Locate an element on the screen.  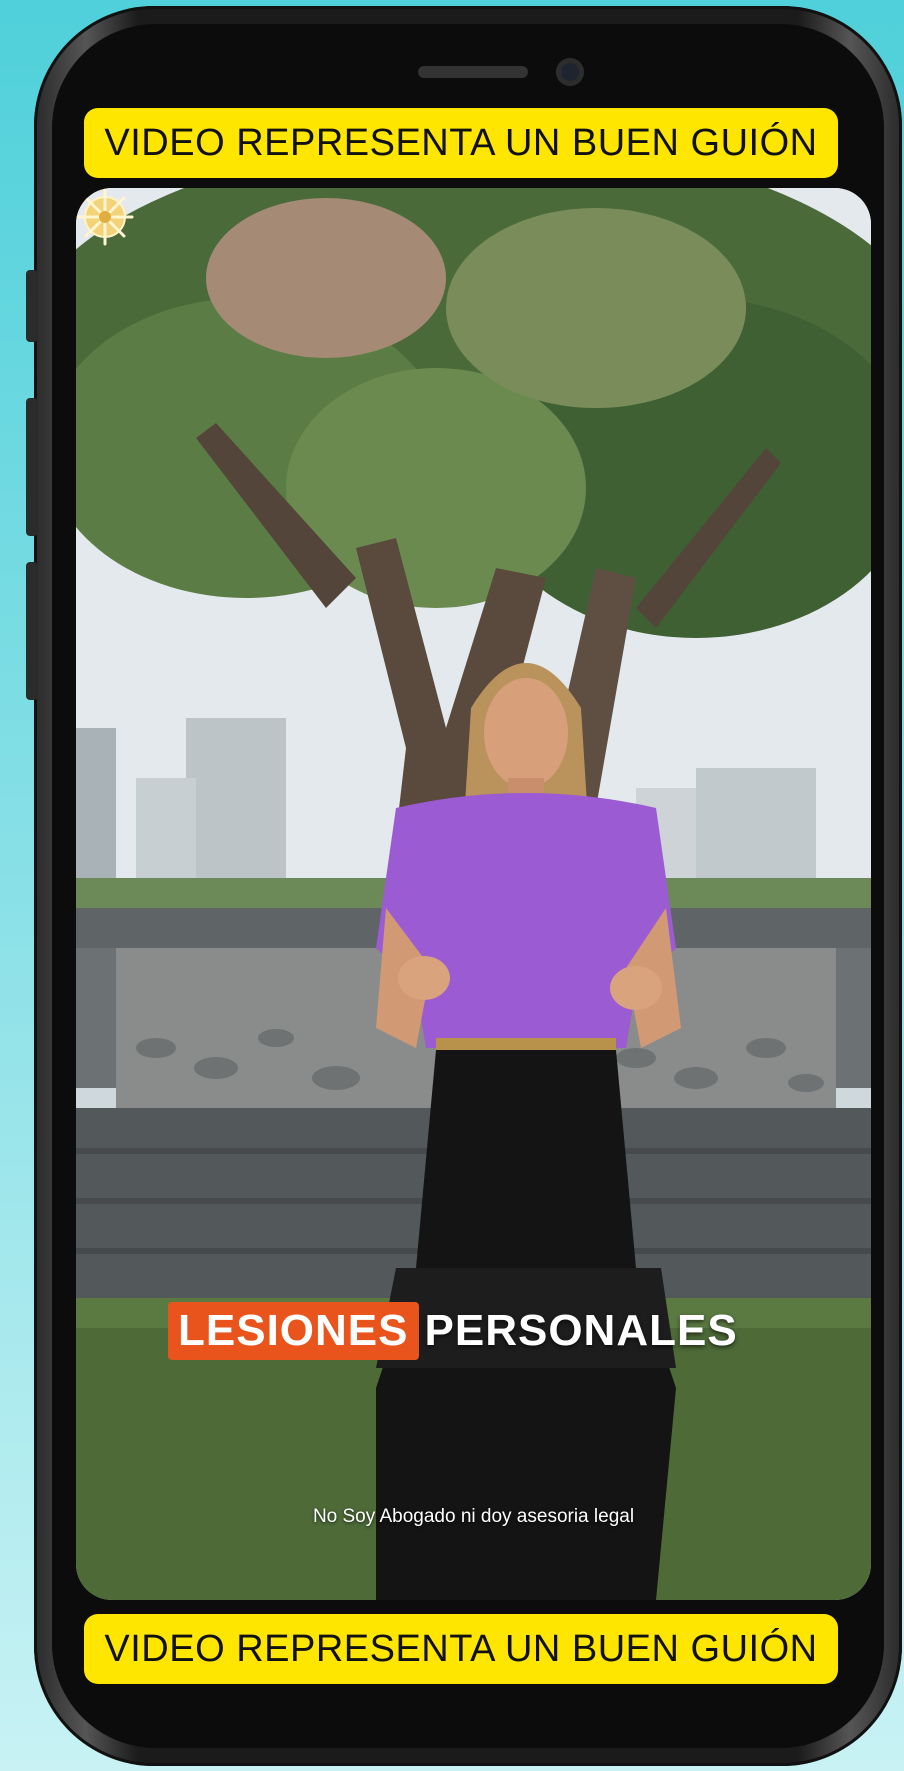
phone-volume-down-button is located at coordinates (32, 631).